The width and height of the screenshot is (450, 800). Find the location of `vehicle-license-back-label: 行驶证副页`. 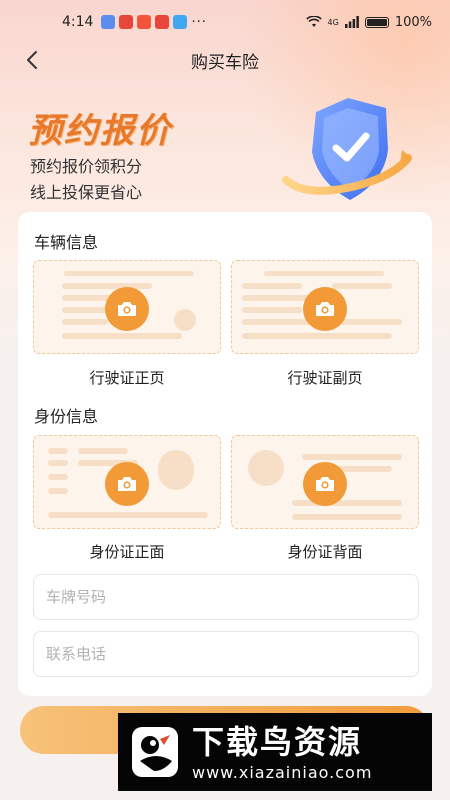

vehicle-license-back-label: 行驶证副页 is located at coordinates (325, 378).